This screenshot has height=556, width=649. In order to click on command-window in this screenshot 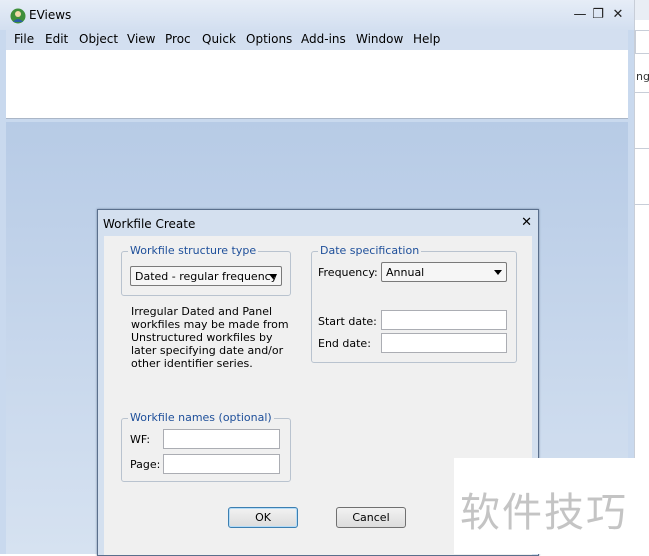, I will do `click(317, 84)`.